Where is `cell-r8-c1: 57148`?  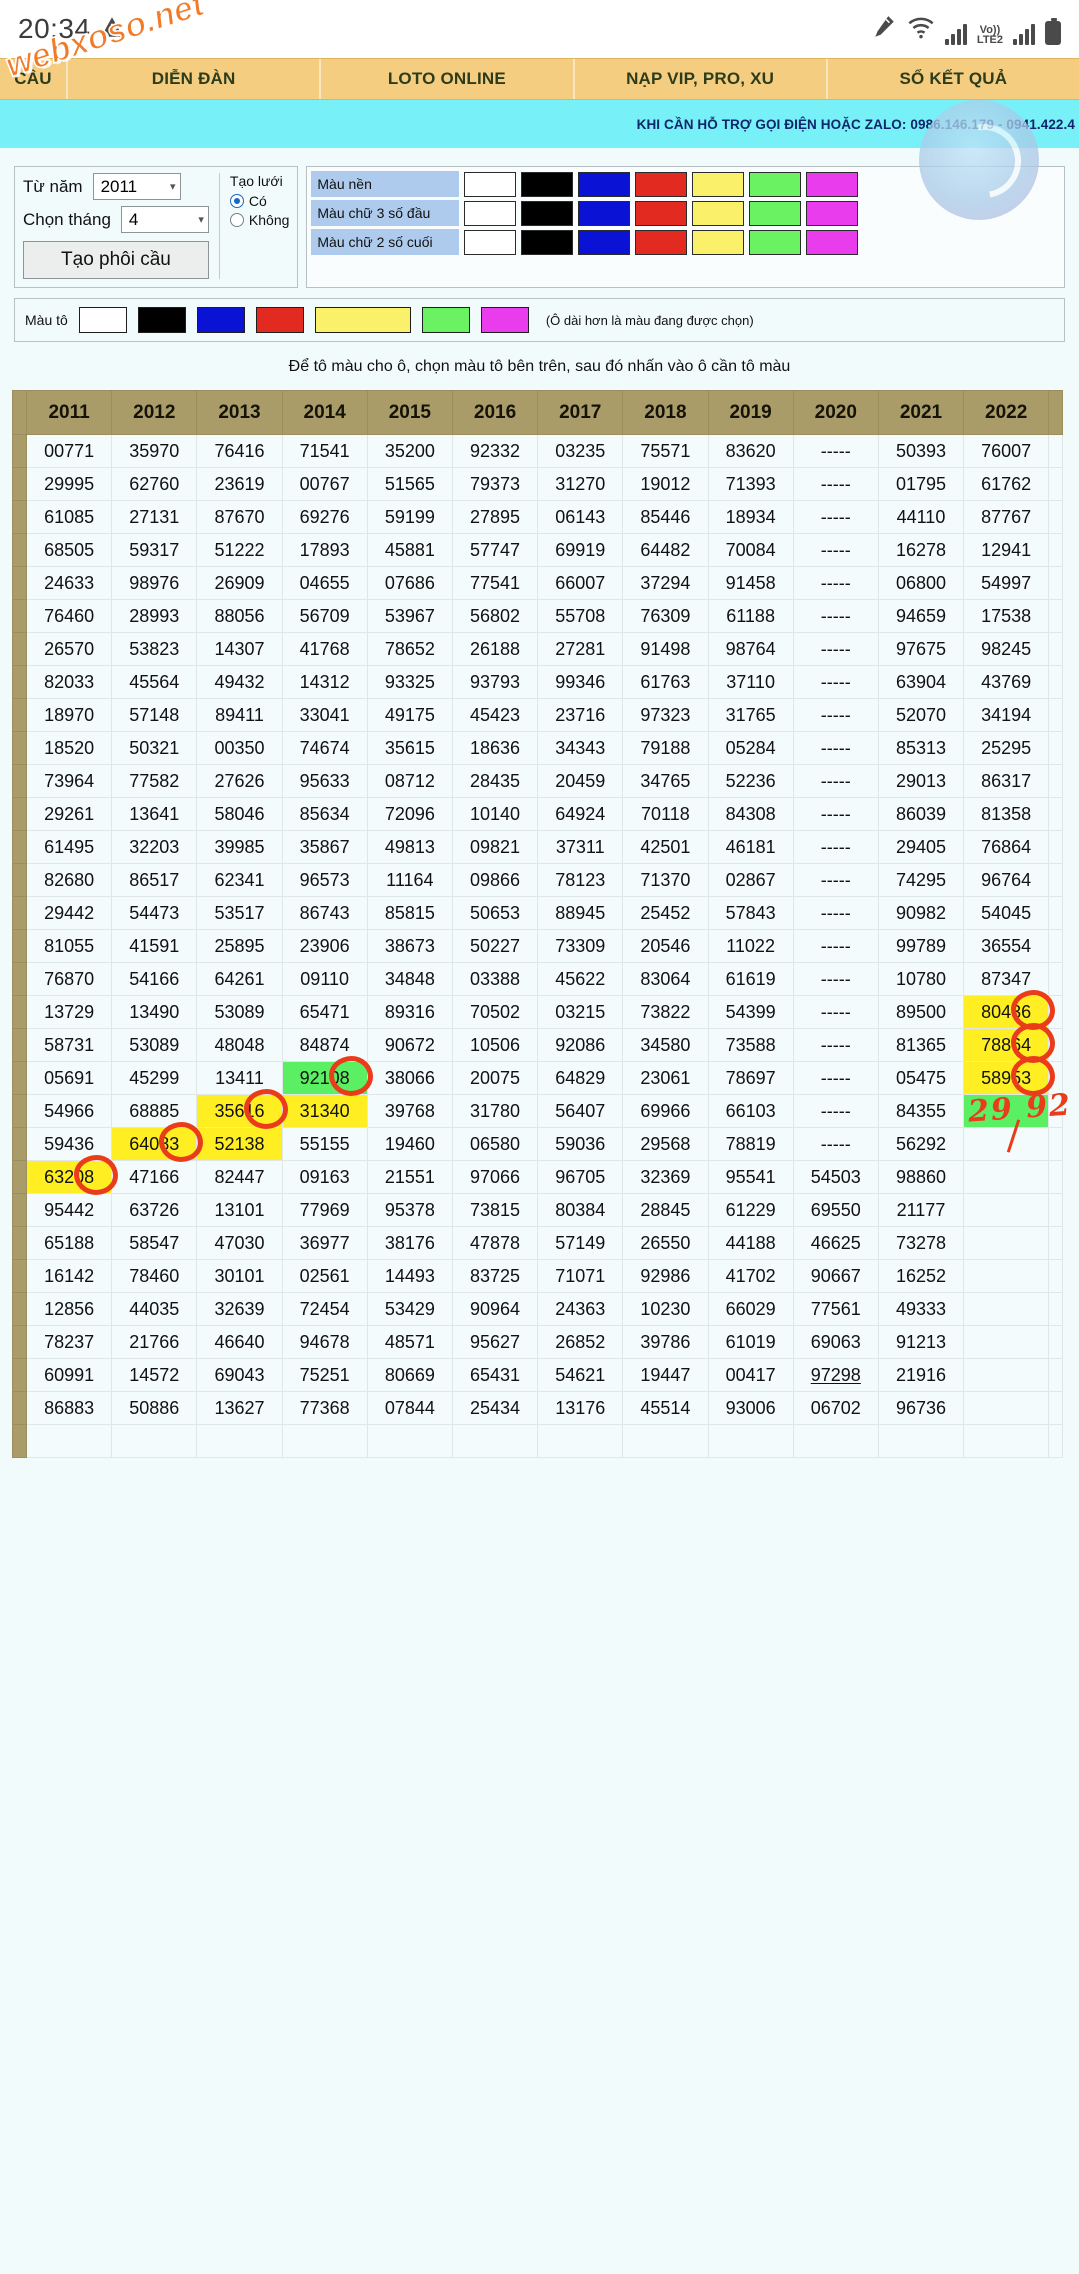
cell-r8-c1: 57148 is located at coordinates (154, 715).